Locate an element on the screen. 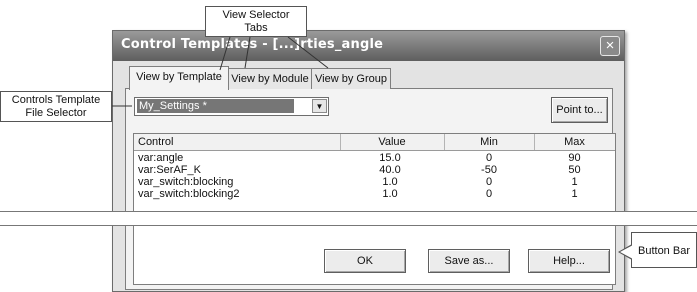 The height and width of the screenshot is (292, 697). callout-leaders is located at coordinates (220, 71).